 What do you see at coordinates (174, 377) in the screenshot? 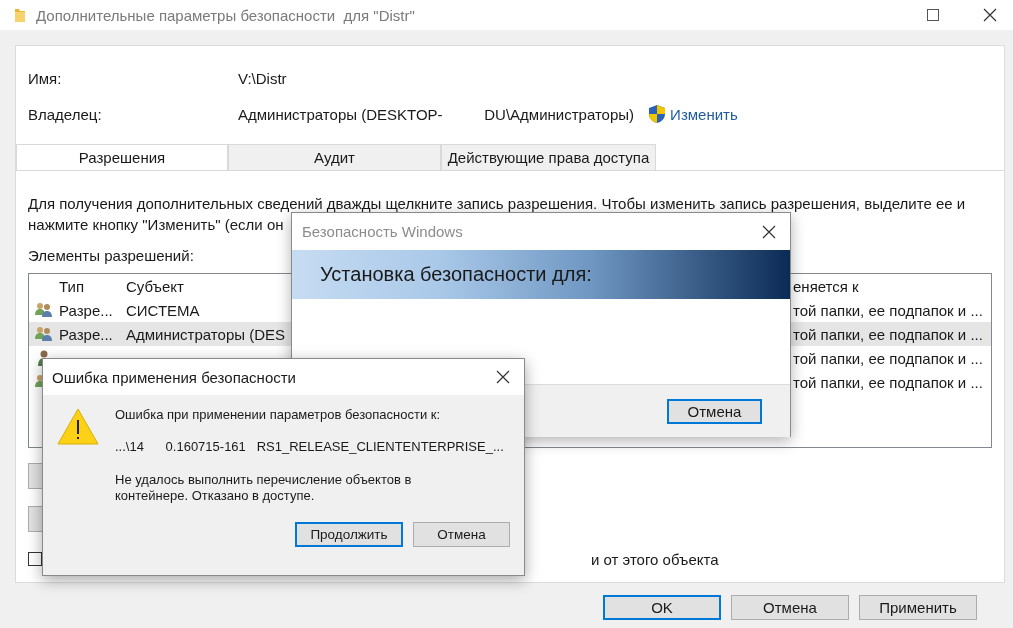
I see `dialog-title: Ошибка применения безопасности` at bounding box center [174, 377].